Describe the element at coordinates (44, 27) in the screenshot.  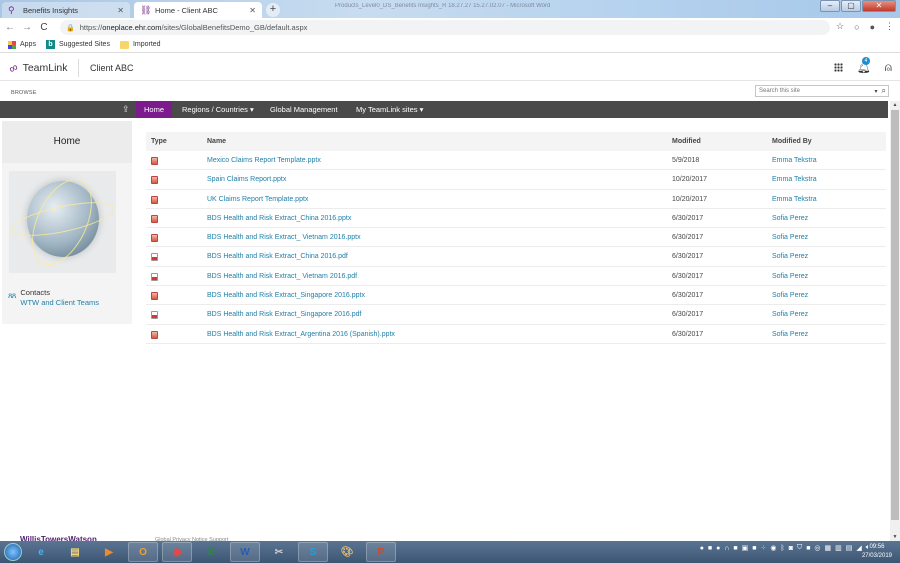
I see `reload-button: C` at that location.